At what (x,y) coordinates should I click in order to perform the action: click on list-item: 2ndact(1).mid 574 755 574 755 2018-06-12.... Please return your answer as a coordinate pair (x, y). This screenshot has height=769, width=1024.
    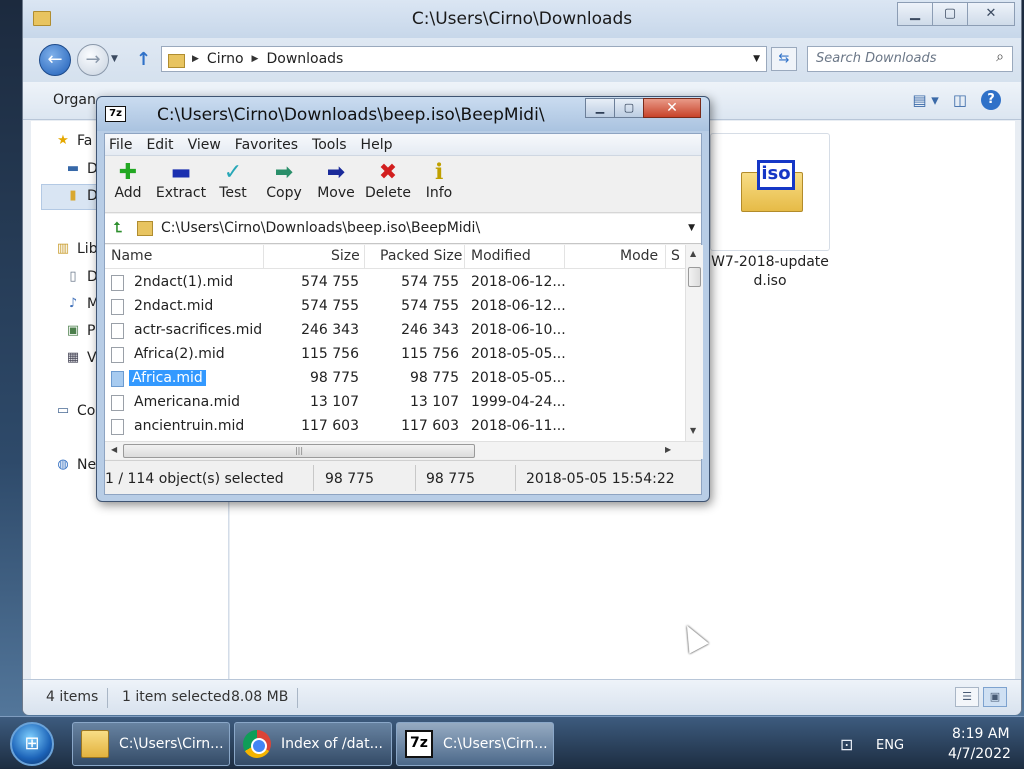
    Looking at the image, I should click on (395, 283).